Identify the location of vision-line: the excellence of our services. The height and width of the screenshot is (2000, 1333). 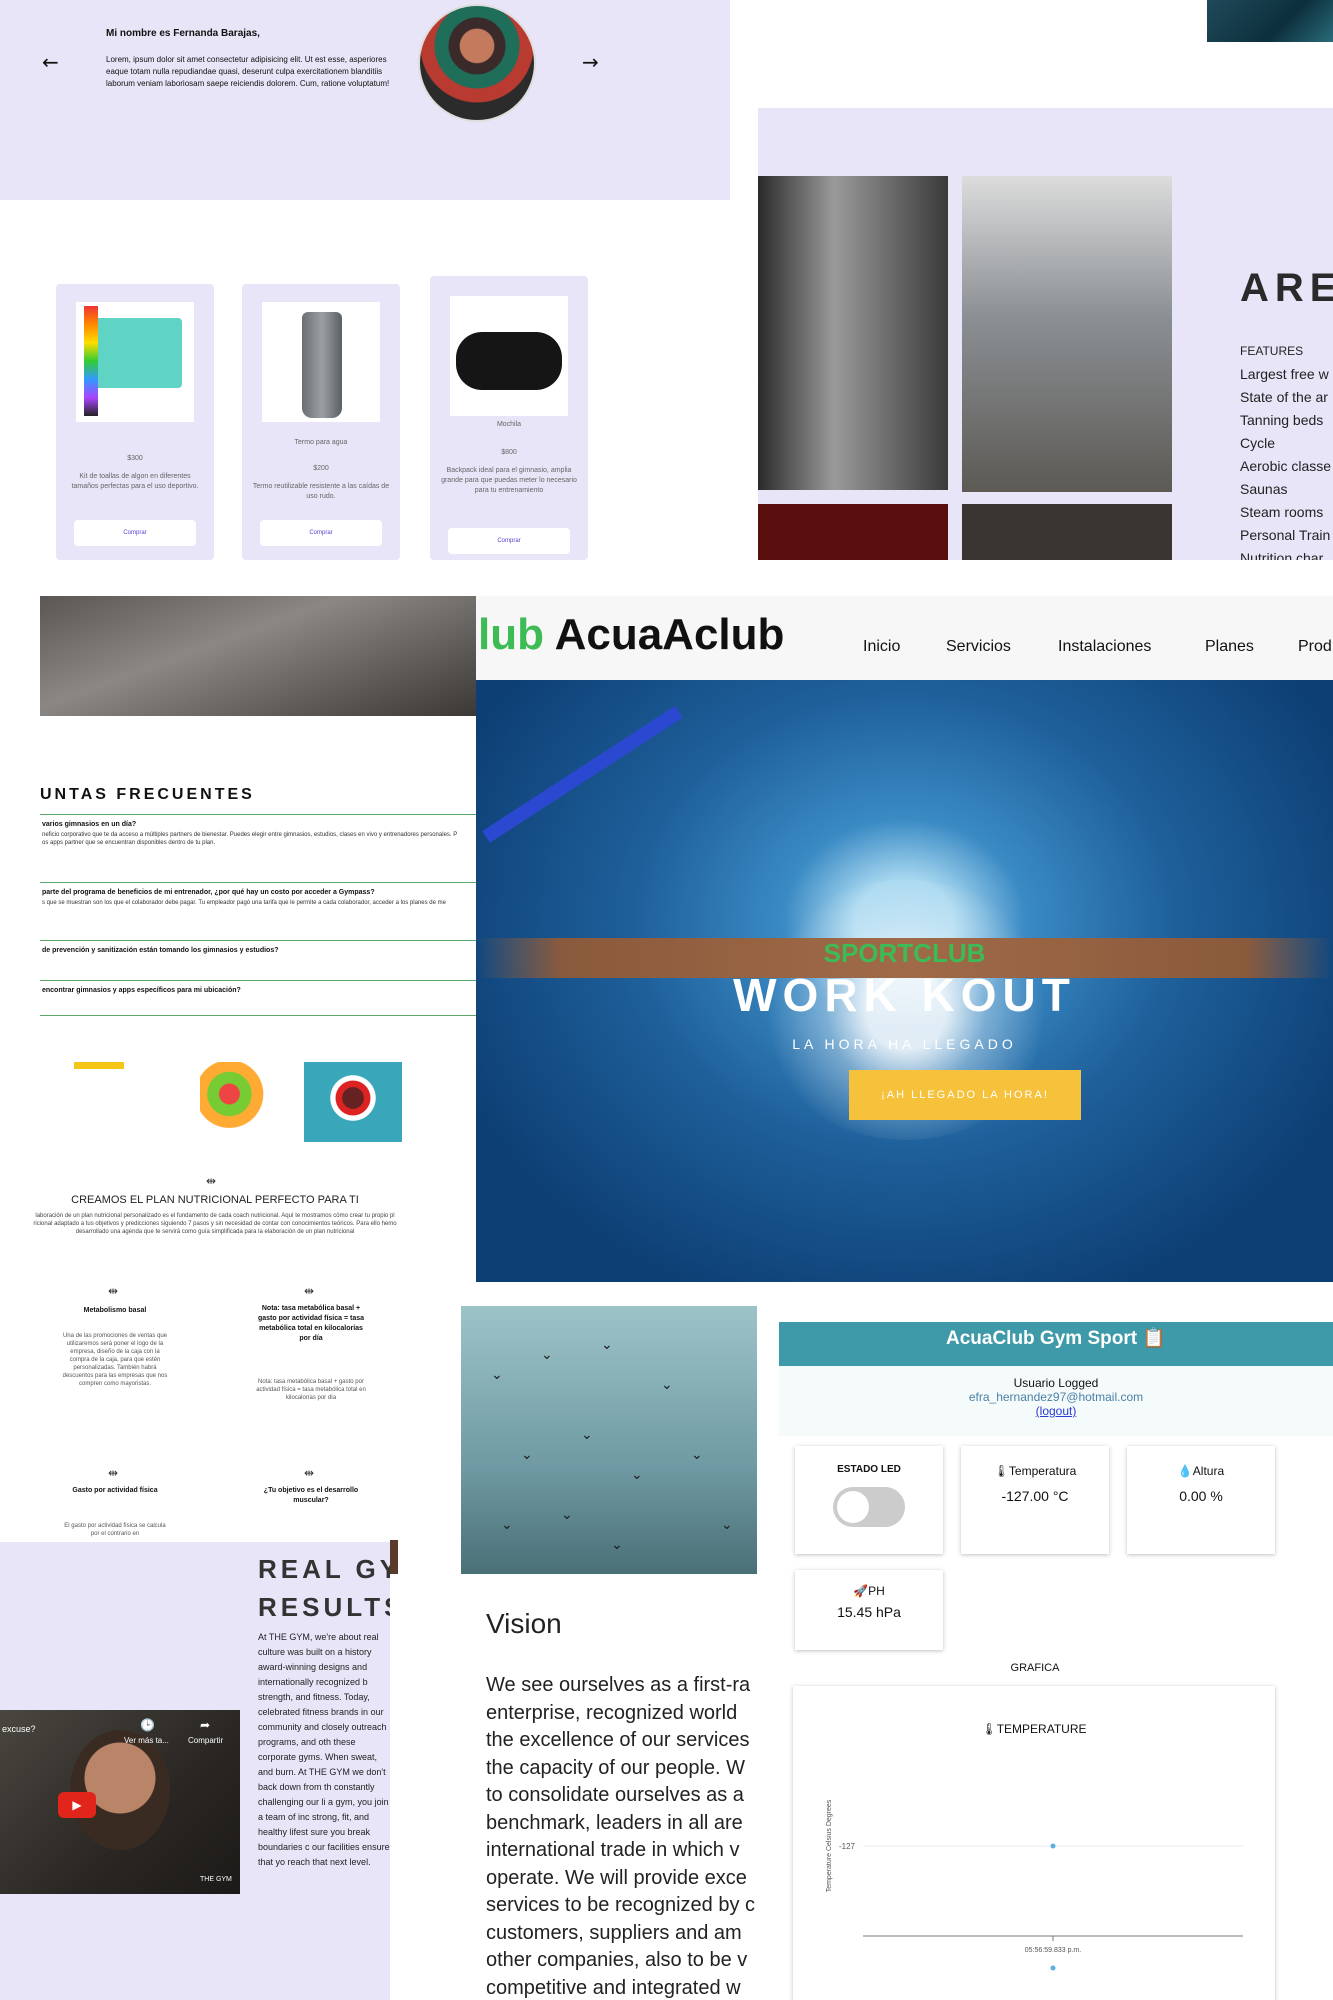
(618, 1740).